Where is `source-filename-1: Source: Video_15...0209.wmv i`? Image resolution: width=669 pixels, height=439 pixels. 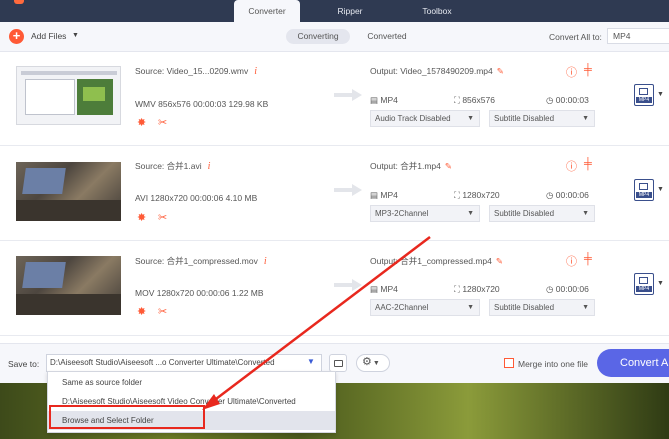 source-filename-1: Source: Video_15...0209.wmv i is located at coordinates (196, 71).